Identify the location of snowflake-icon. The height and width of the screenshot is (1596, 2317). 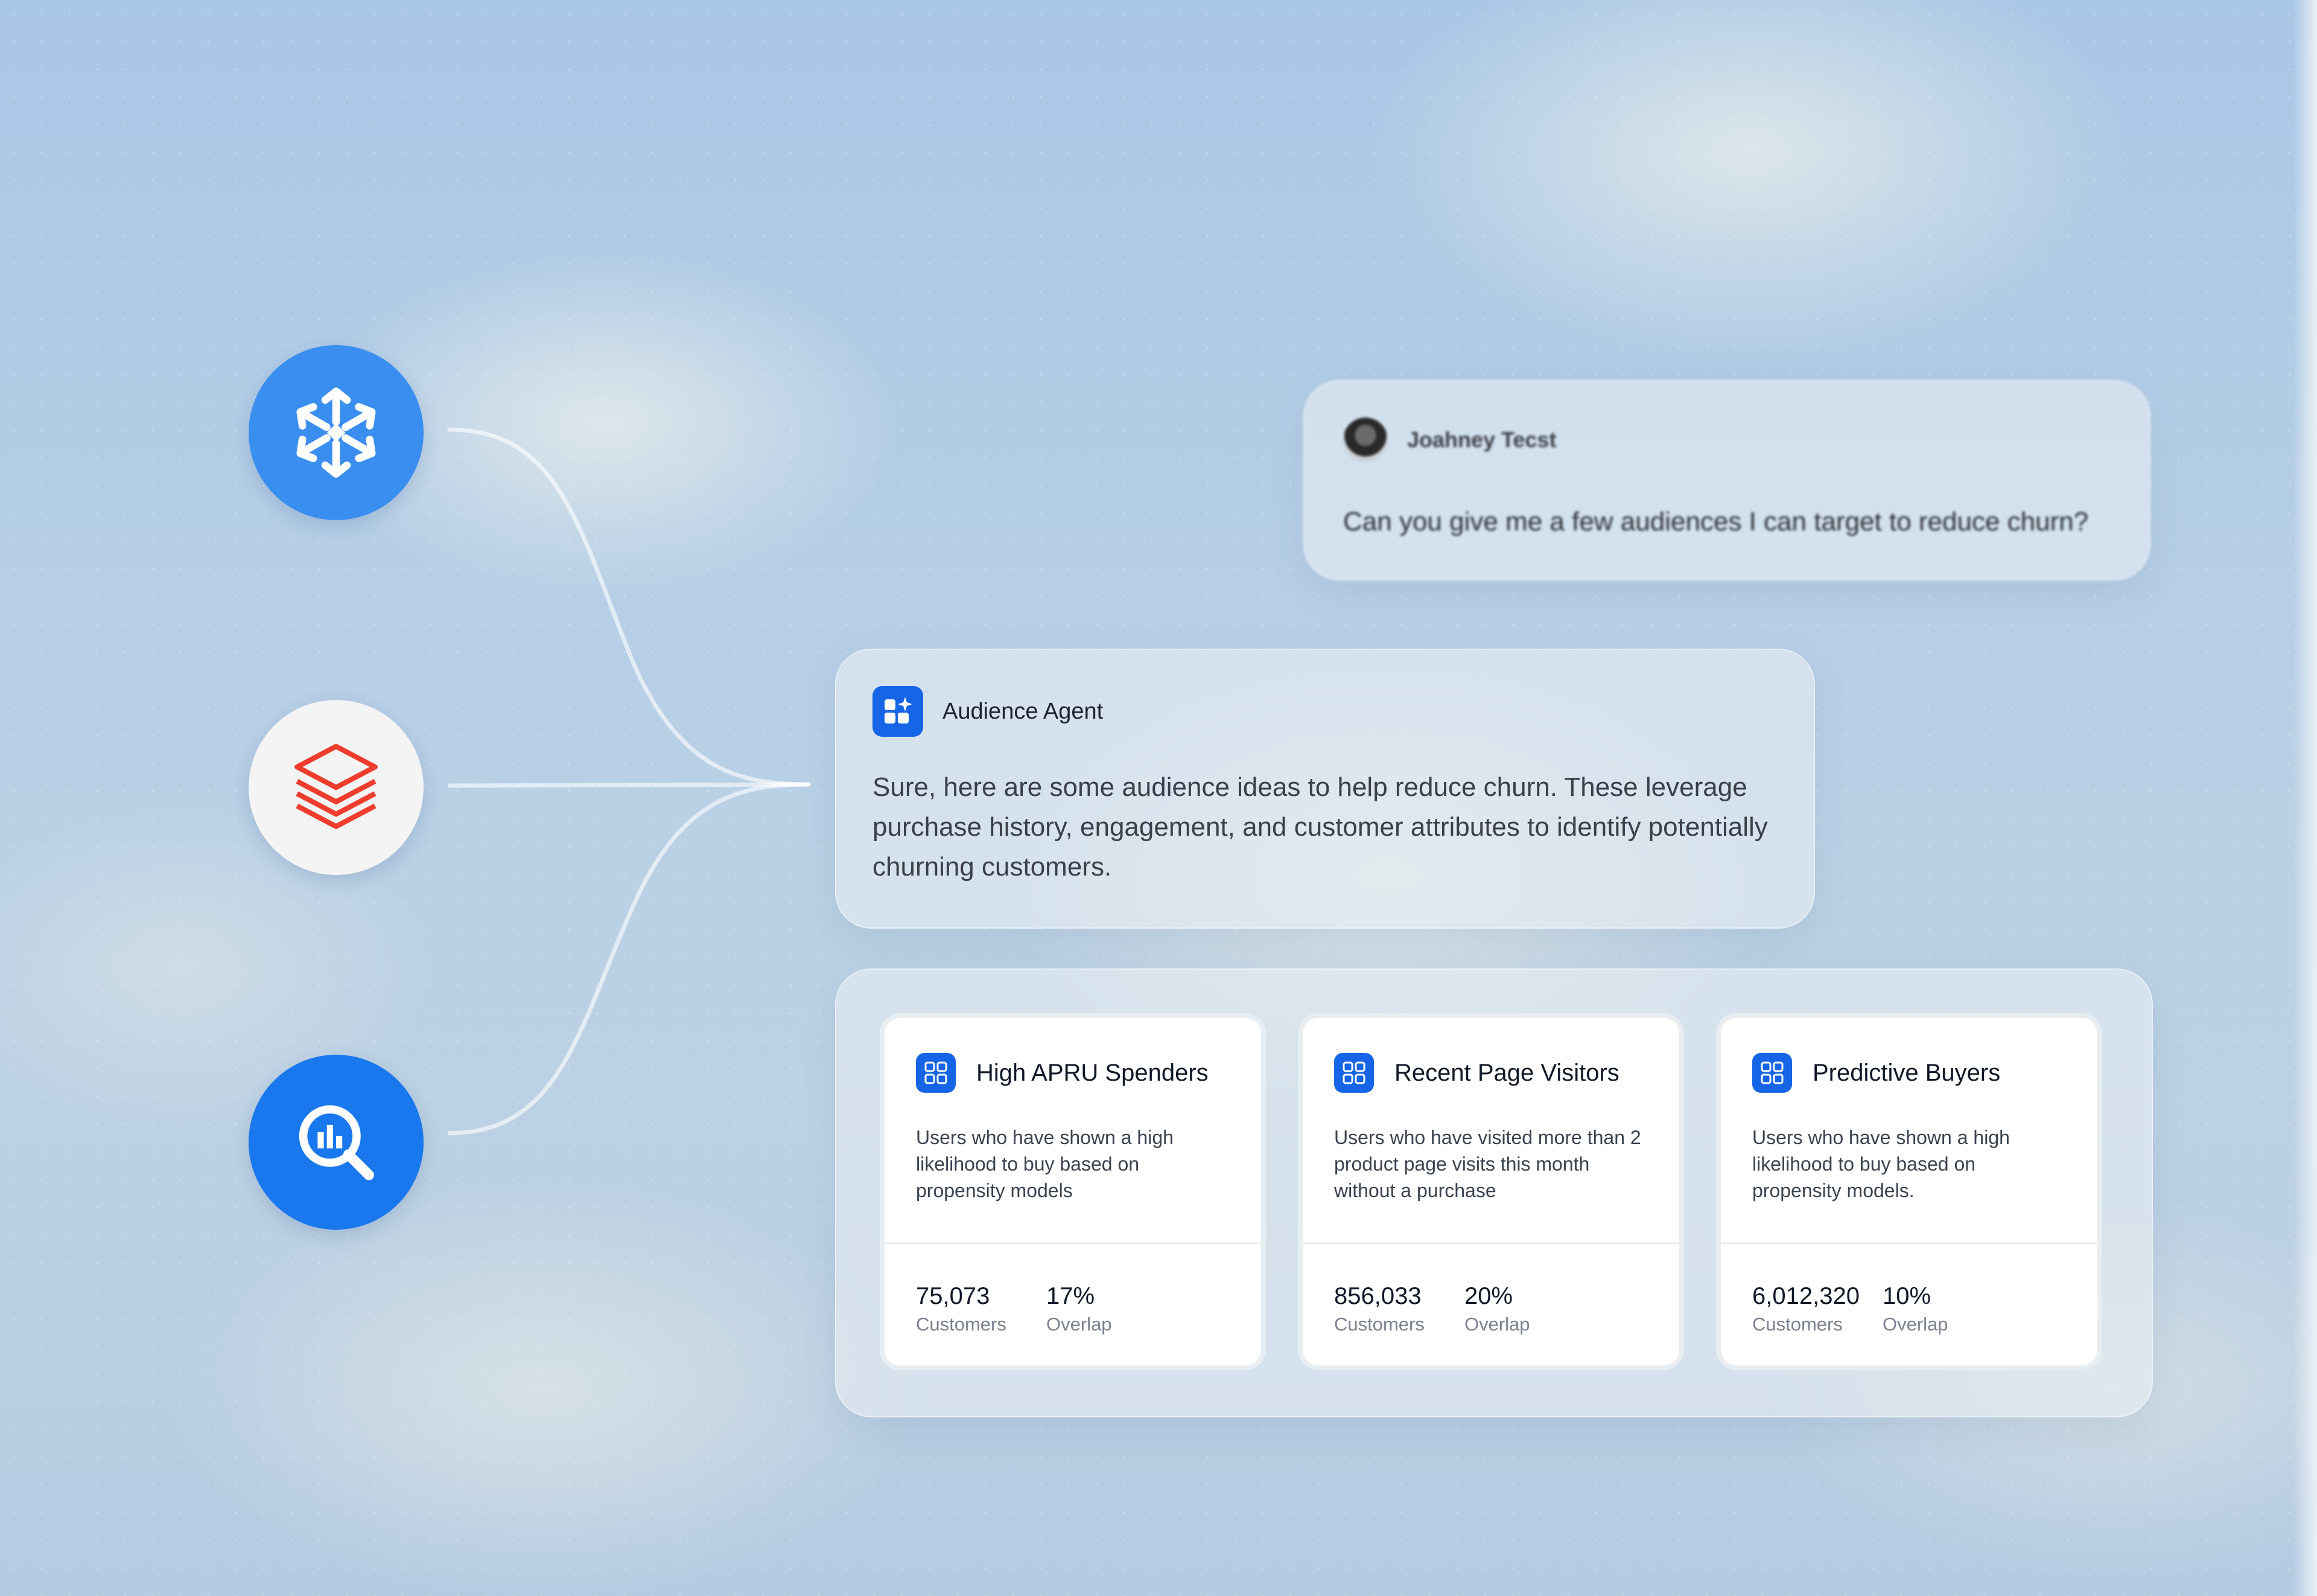
(336, 437).